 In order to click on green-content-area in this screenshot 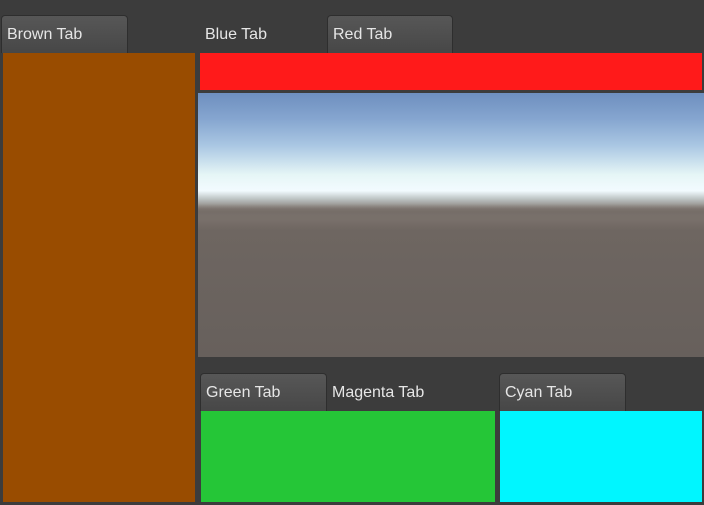, I will do `click(348, 456)`.